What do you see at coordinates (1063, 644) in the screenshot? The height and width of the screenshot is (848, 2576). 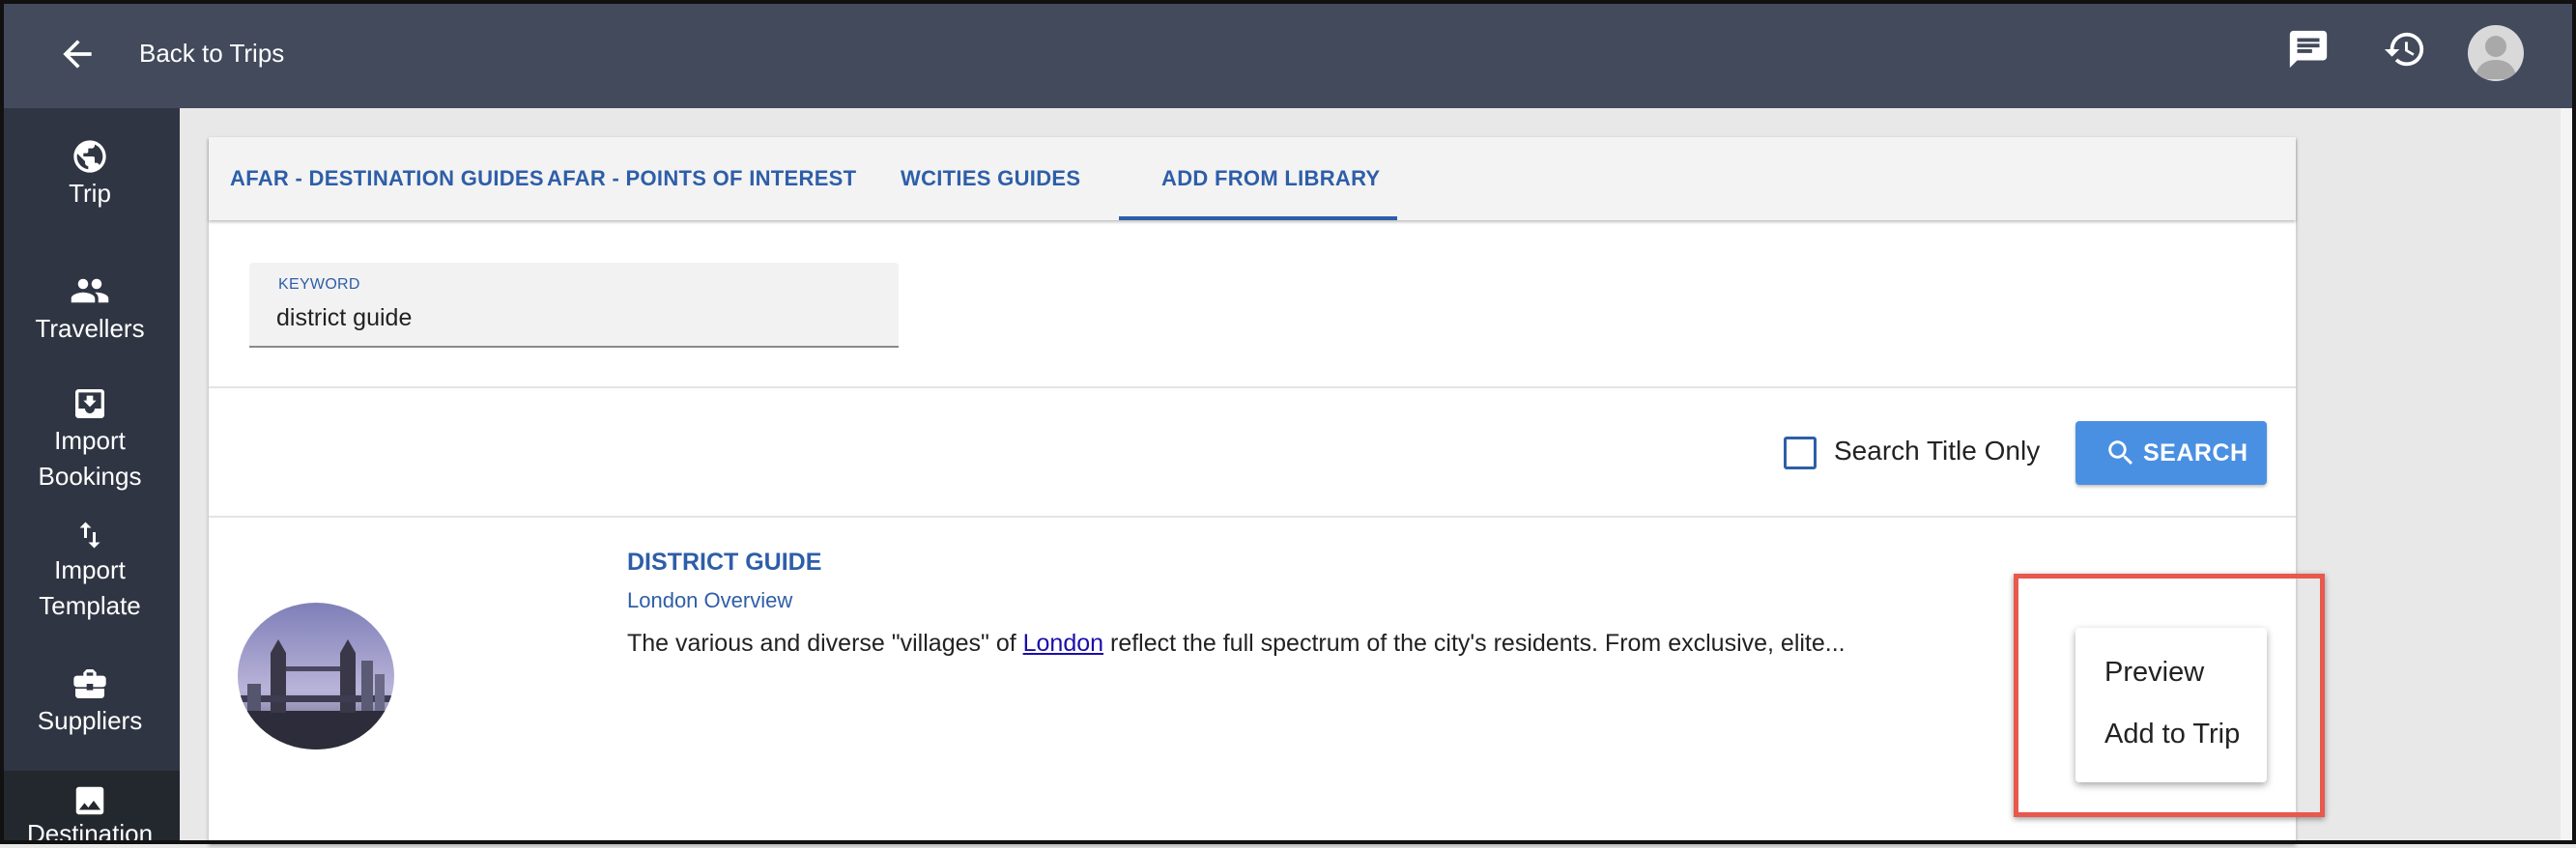 I see `london-link: London` at bounding box center [1063, 644].